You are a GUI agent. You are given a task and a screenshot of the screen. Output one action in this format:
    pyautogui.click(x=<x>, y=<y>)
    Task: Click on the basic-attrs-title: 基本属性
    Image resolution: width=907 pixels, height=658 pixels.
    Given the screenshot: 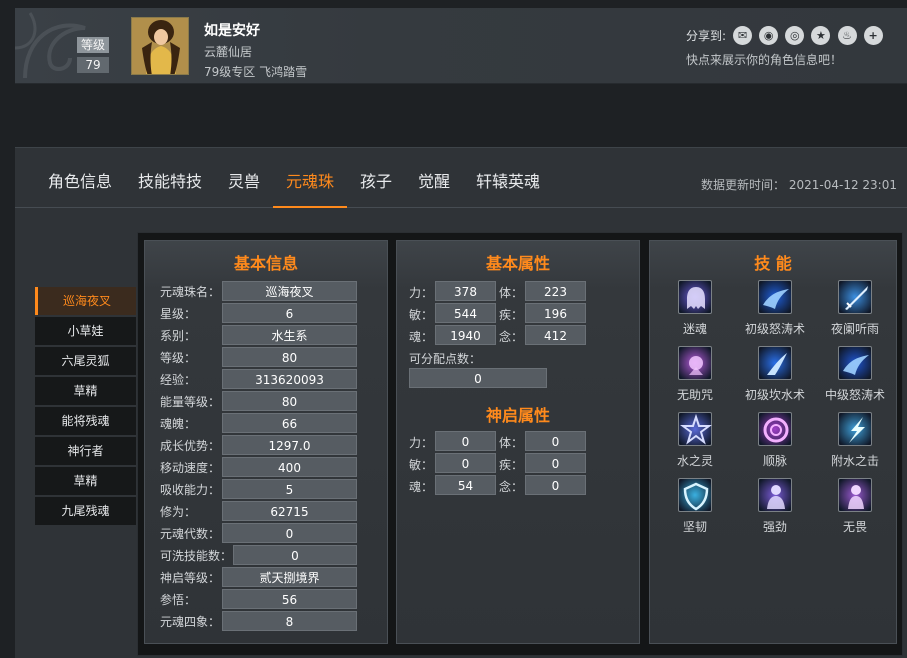 What is the action you would take?
    pyautogui.click(x=517, y=263)
    